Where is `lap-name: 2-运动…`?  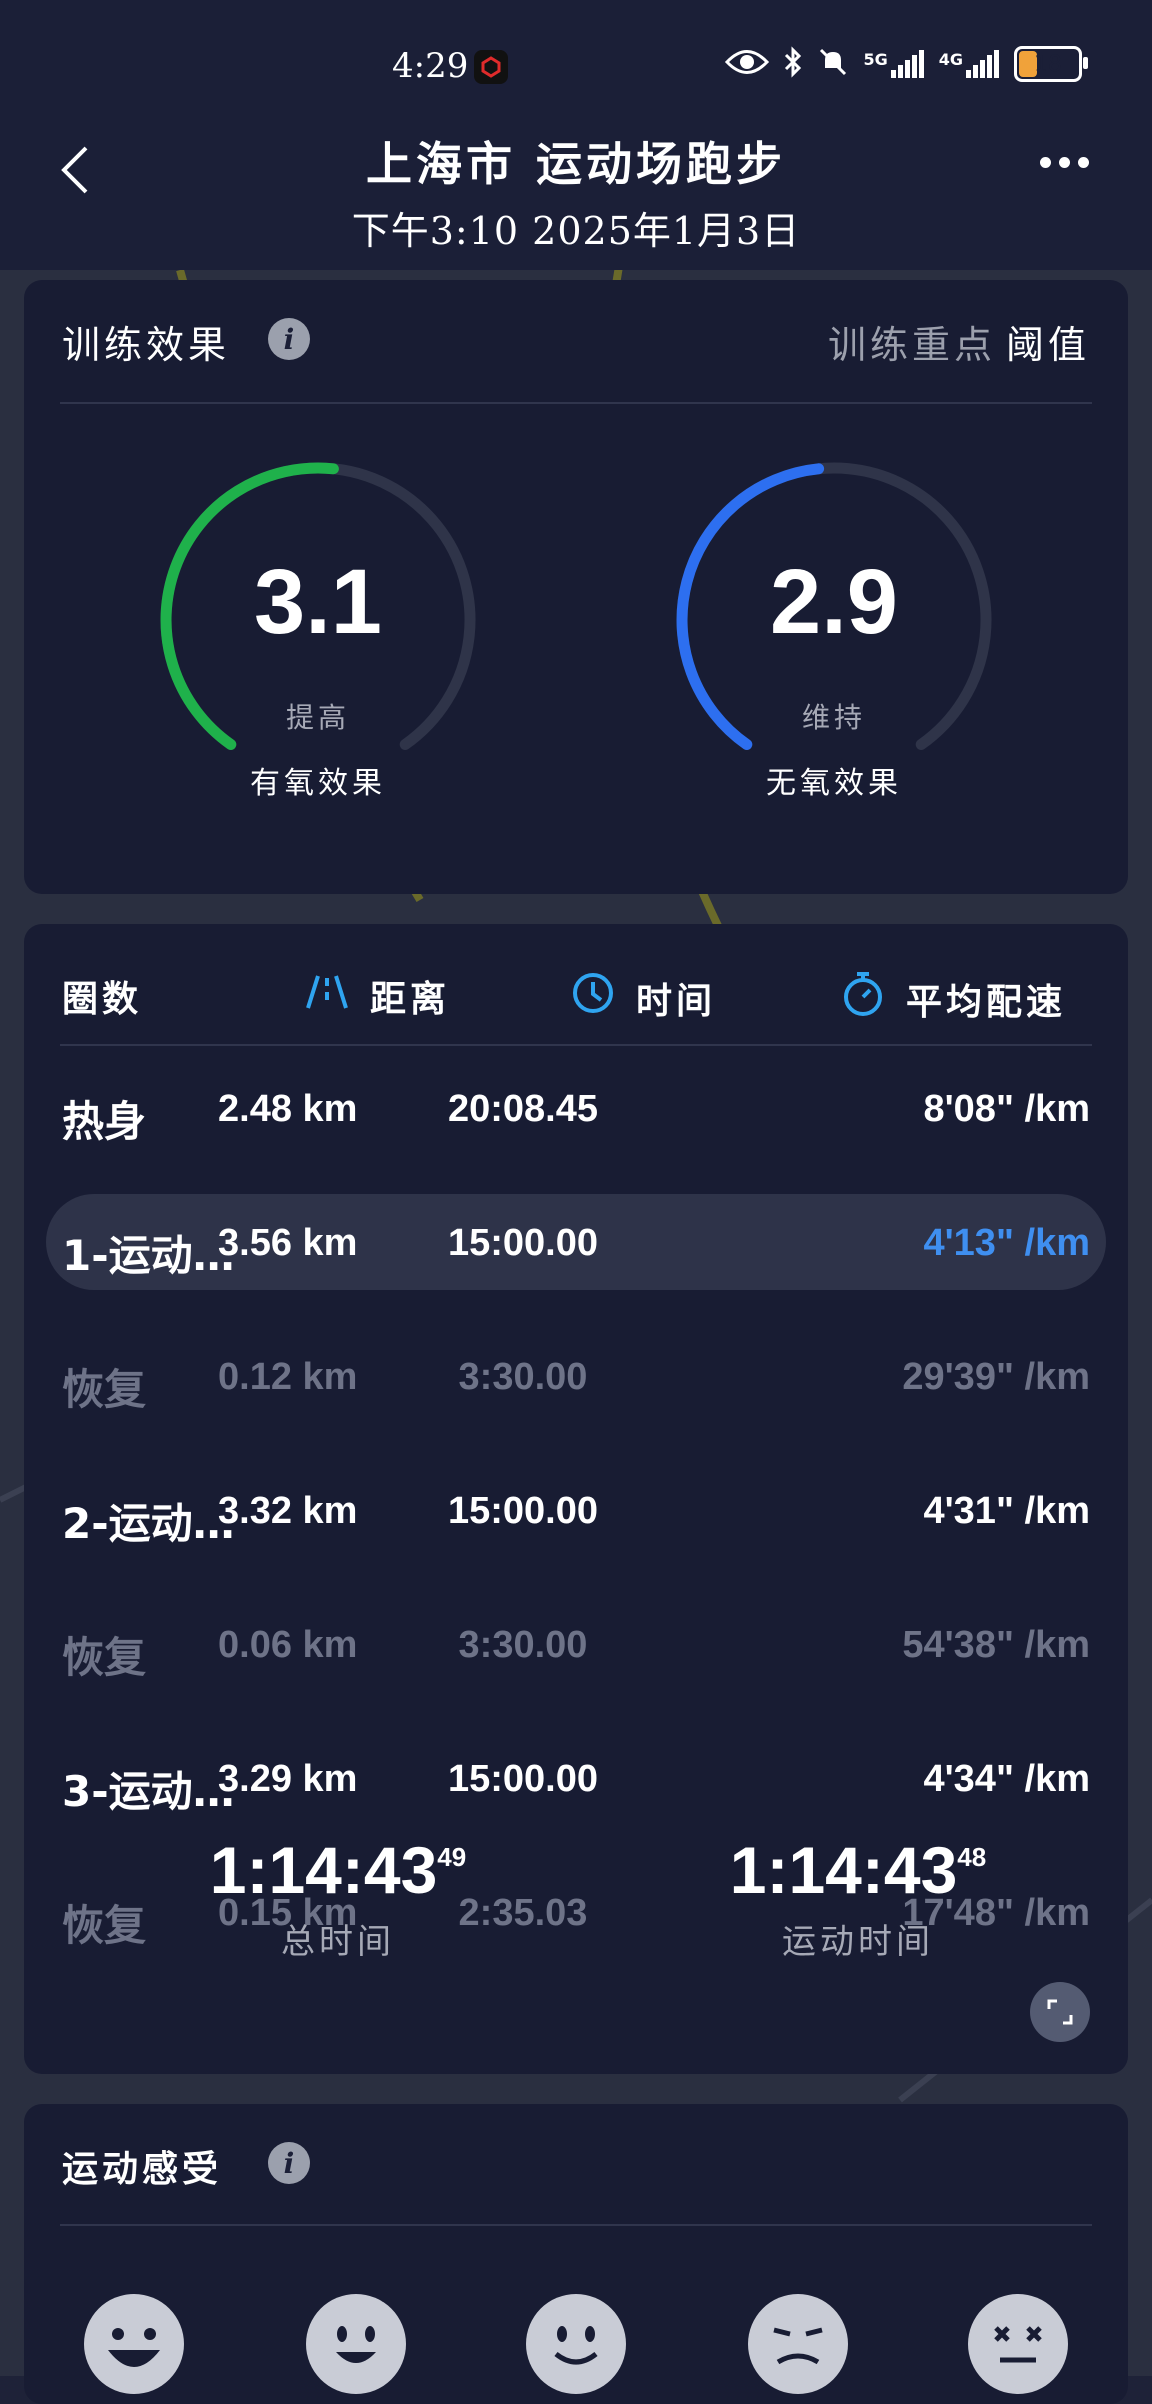 lap-name: 2-运动… is located at coordinates (148, 1523).